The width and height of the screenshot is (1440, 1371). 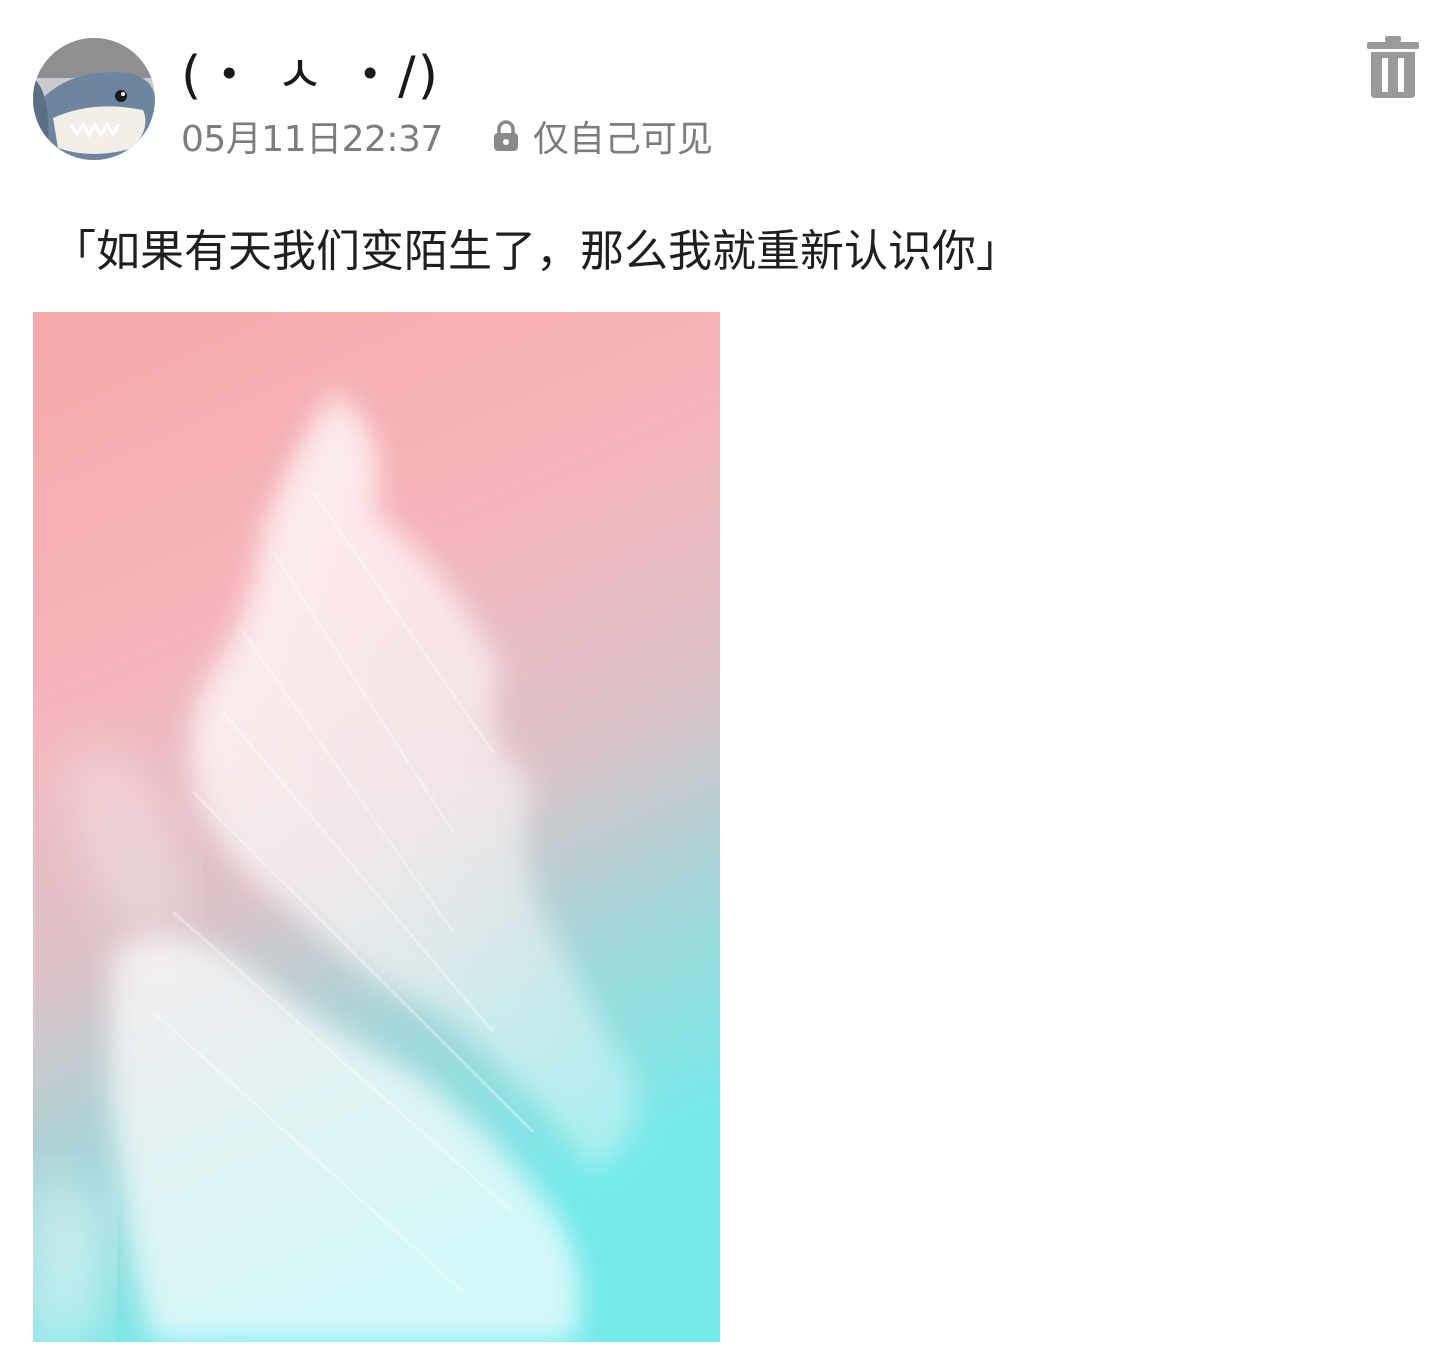 I want to click on post-header: (・ ㅅ ・/) 05月11日22:37 仅自己可见, so click(x=728, y=99).